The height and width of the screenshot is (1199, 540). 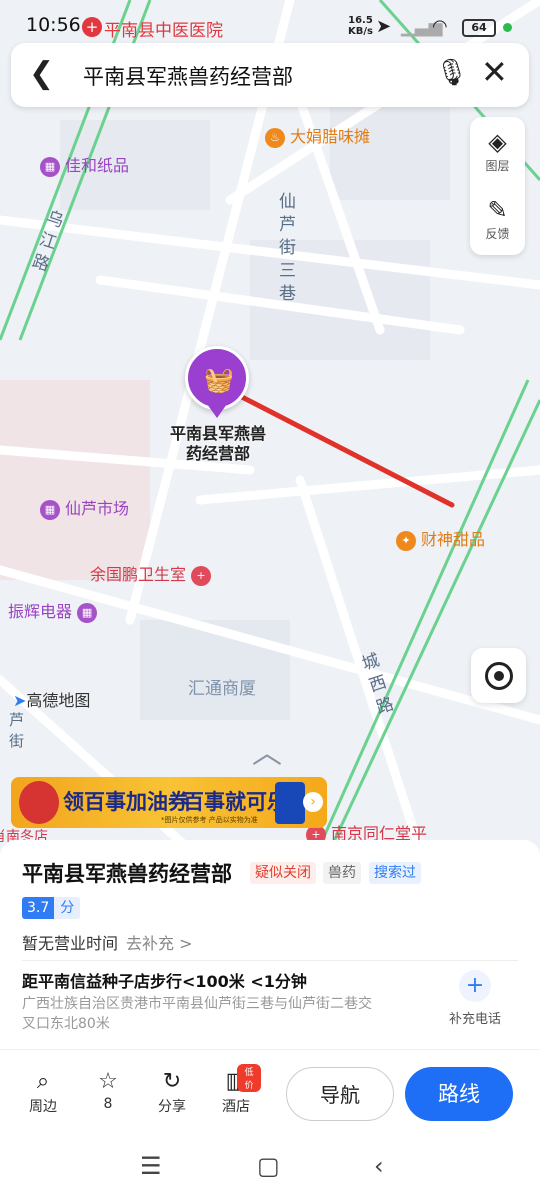 I want to click on poi-label: 汇通商厦, so click(x=222, y=689).